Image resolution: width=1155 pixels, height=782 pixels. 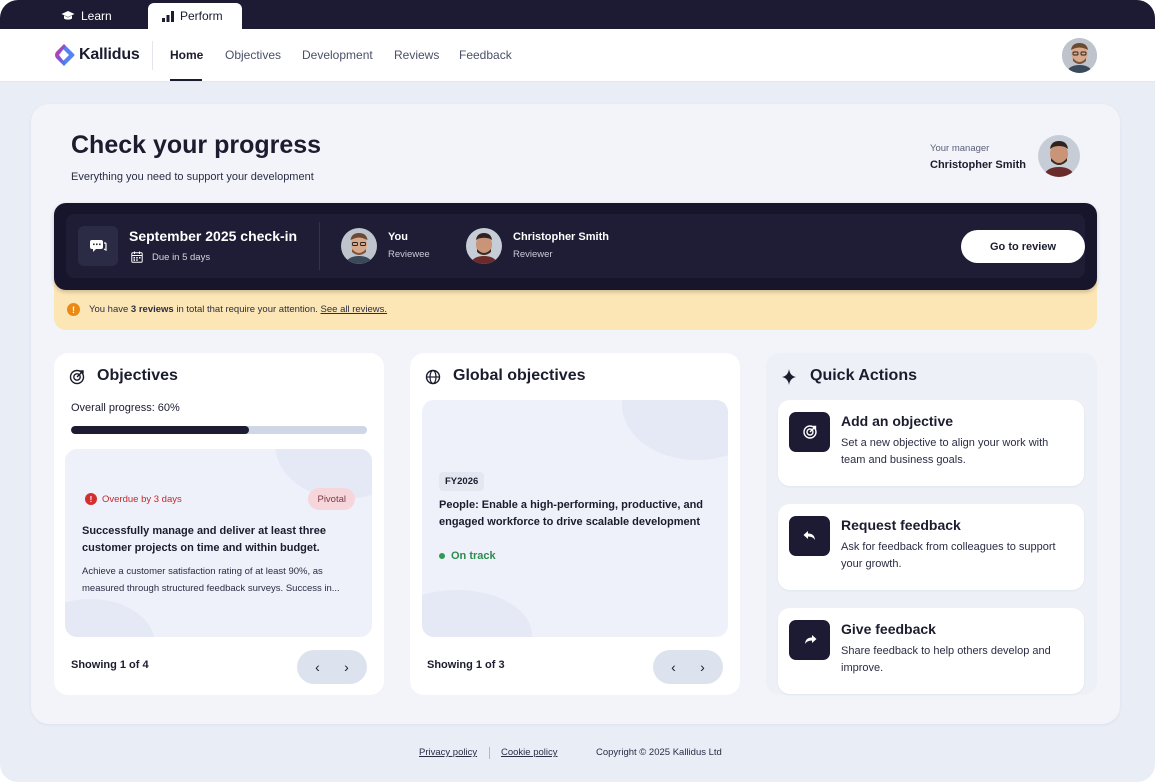 I want to click on global-objectives-pager: ‹ ›, so click(x=688, y=667).